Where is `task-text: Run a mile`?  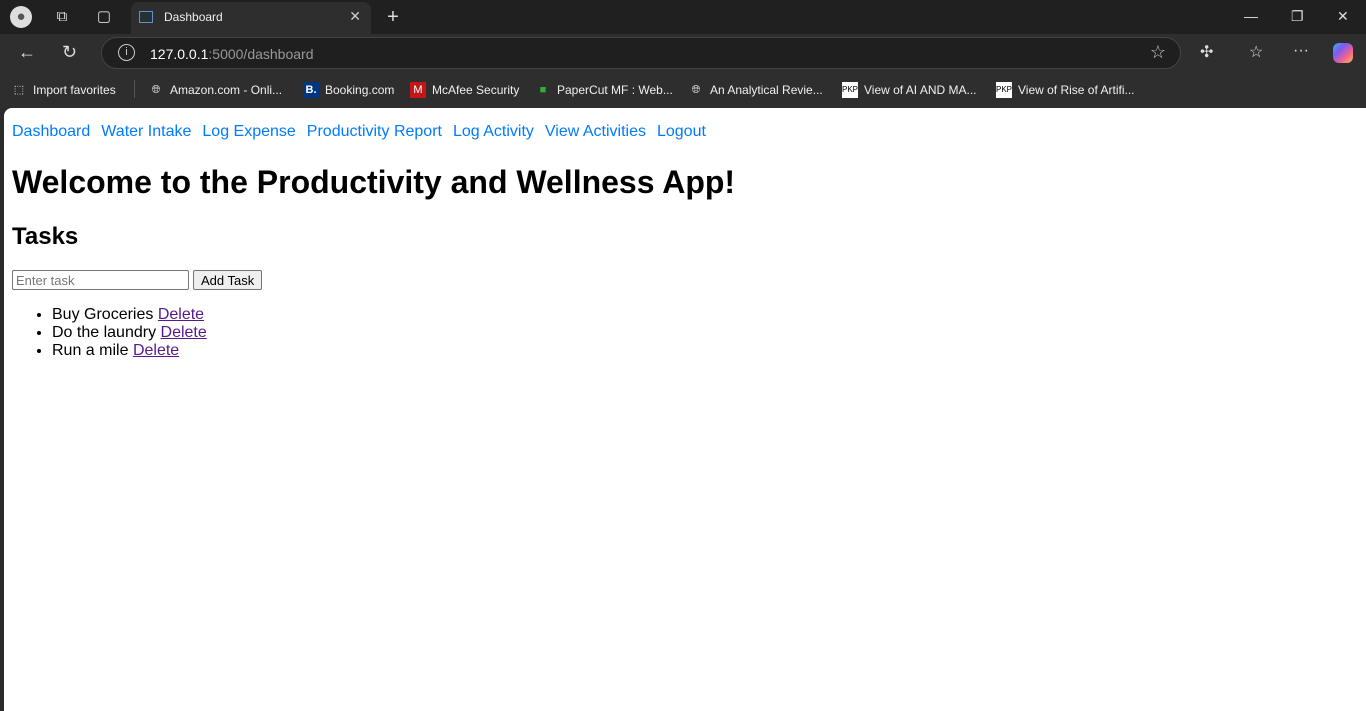 task-text: Run a mile is located at coordinates (90, 350).